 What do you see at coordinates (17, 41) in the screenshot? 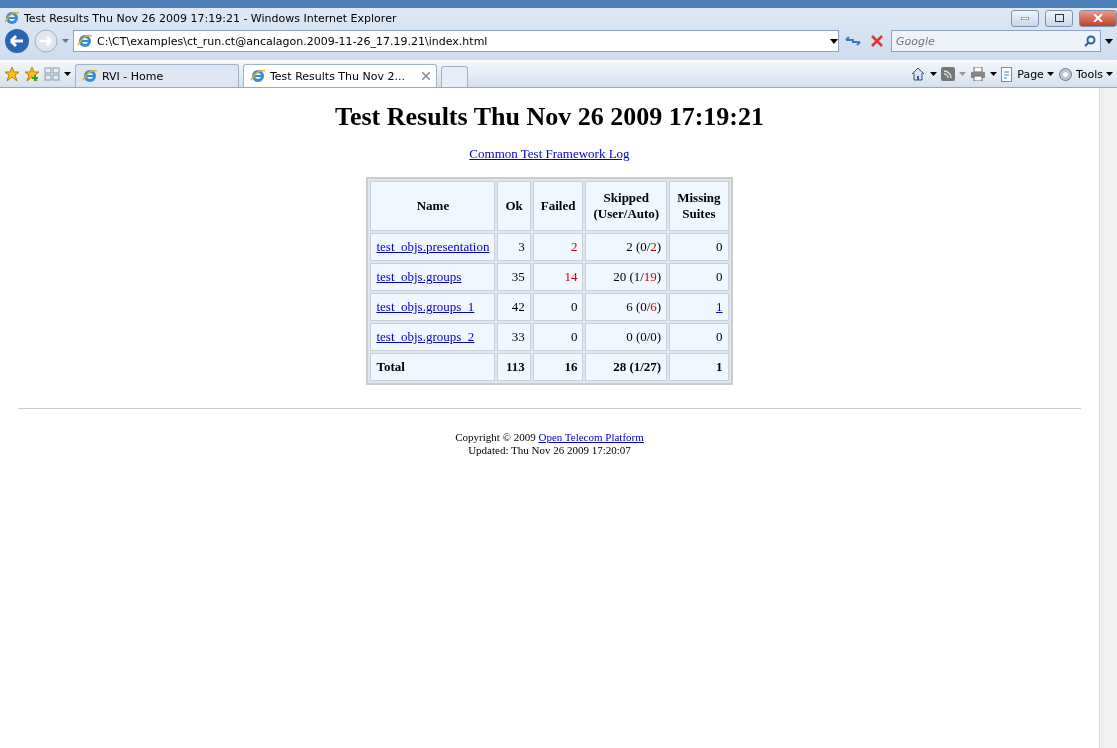
I see `back-icon` at bounding box center [17, 41].